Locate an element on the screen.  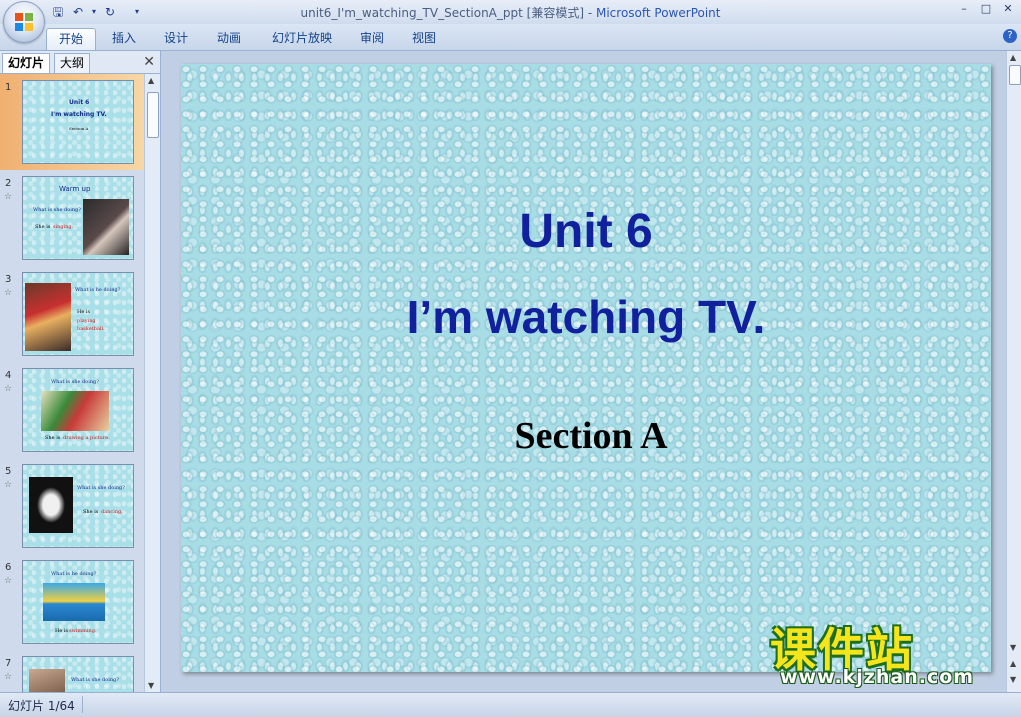
tab-view: 视图 is located at coordinates (424, 38).